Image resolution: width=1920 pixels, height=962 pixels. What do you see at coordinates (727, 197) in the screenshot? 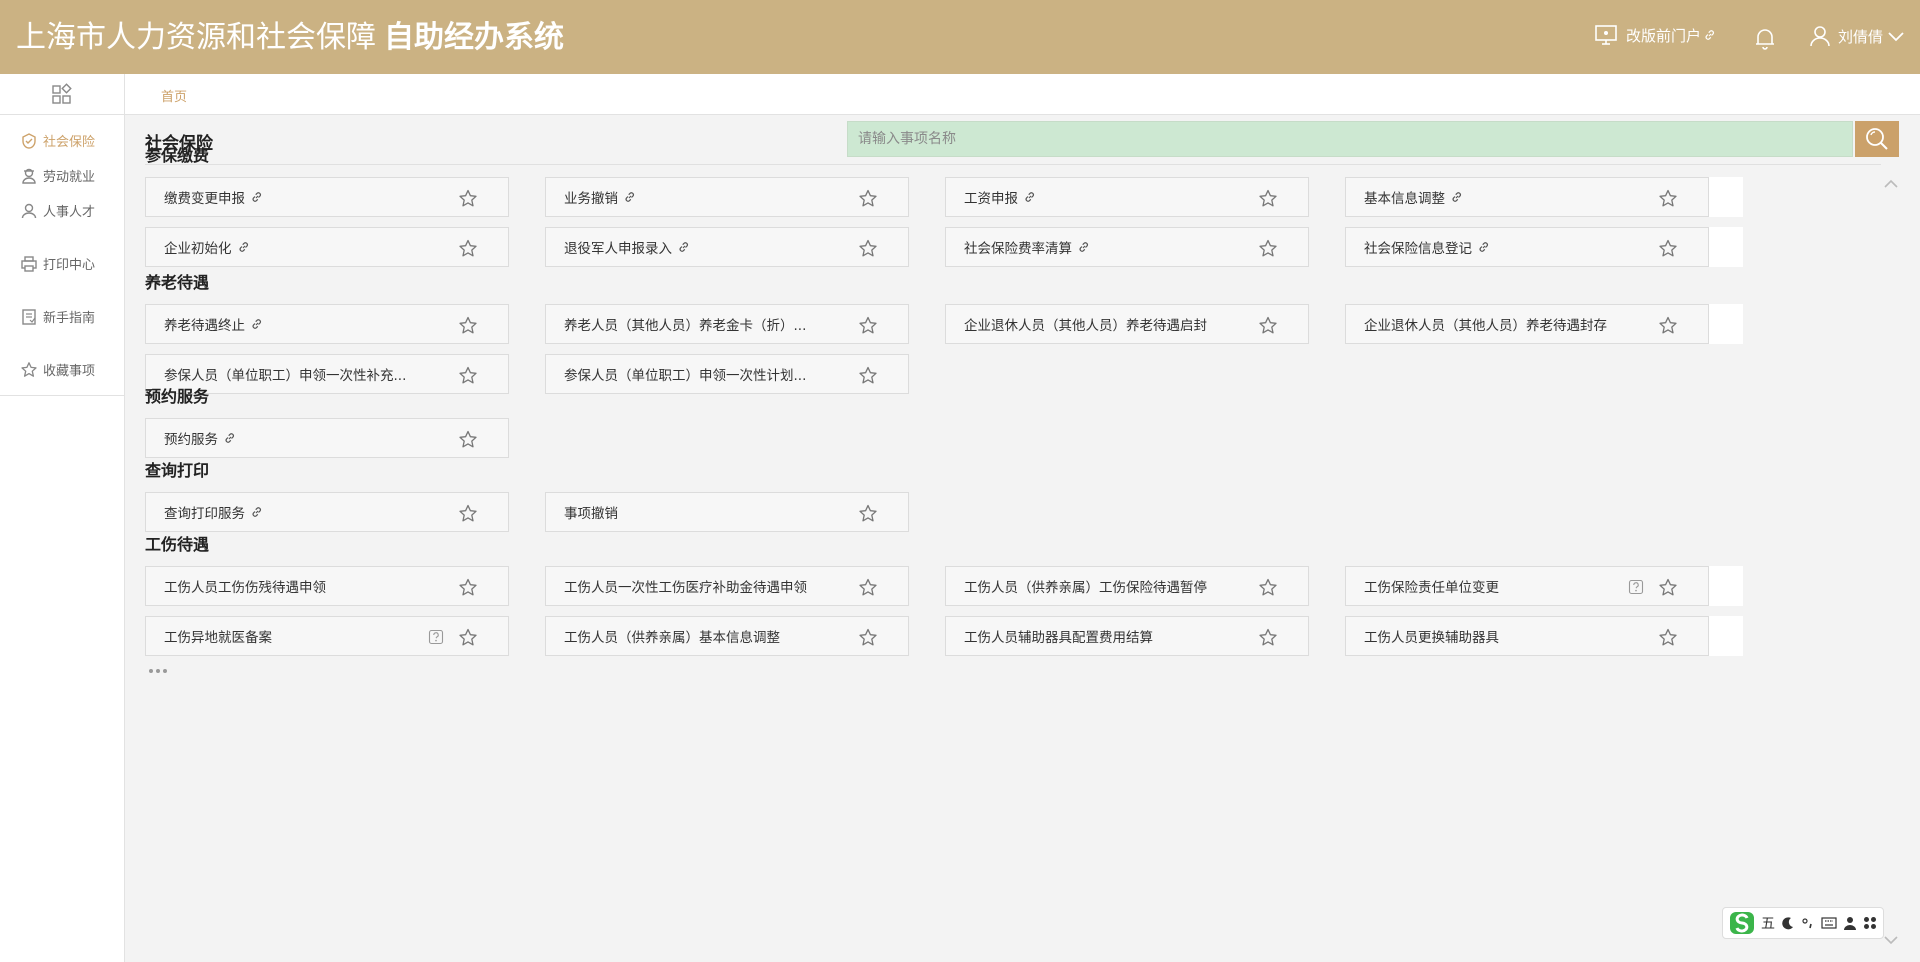
I see `service-item: 业务撤销` at bounding box center [727, 197].